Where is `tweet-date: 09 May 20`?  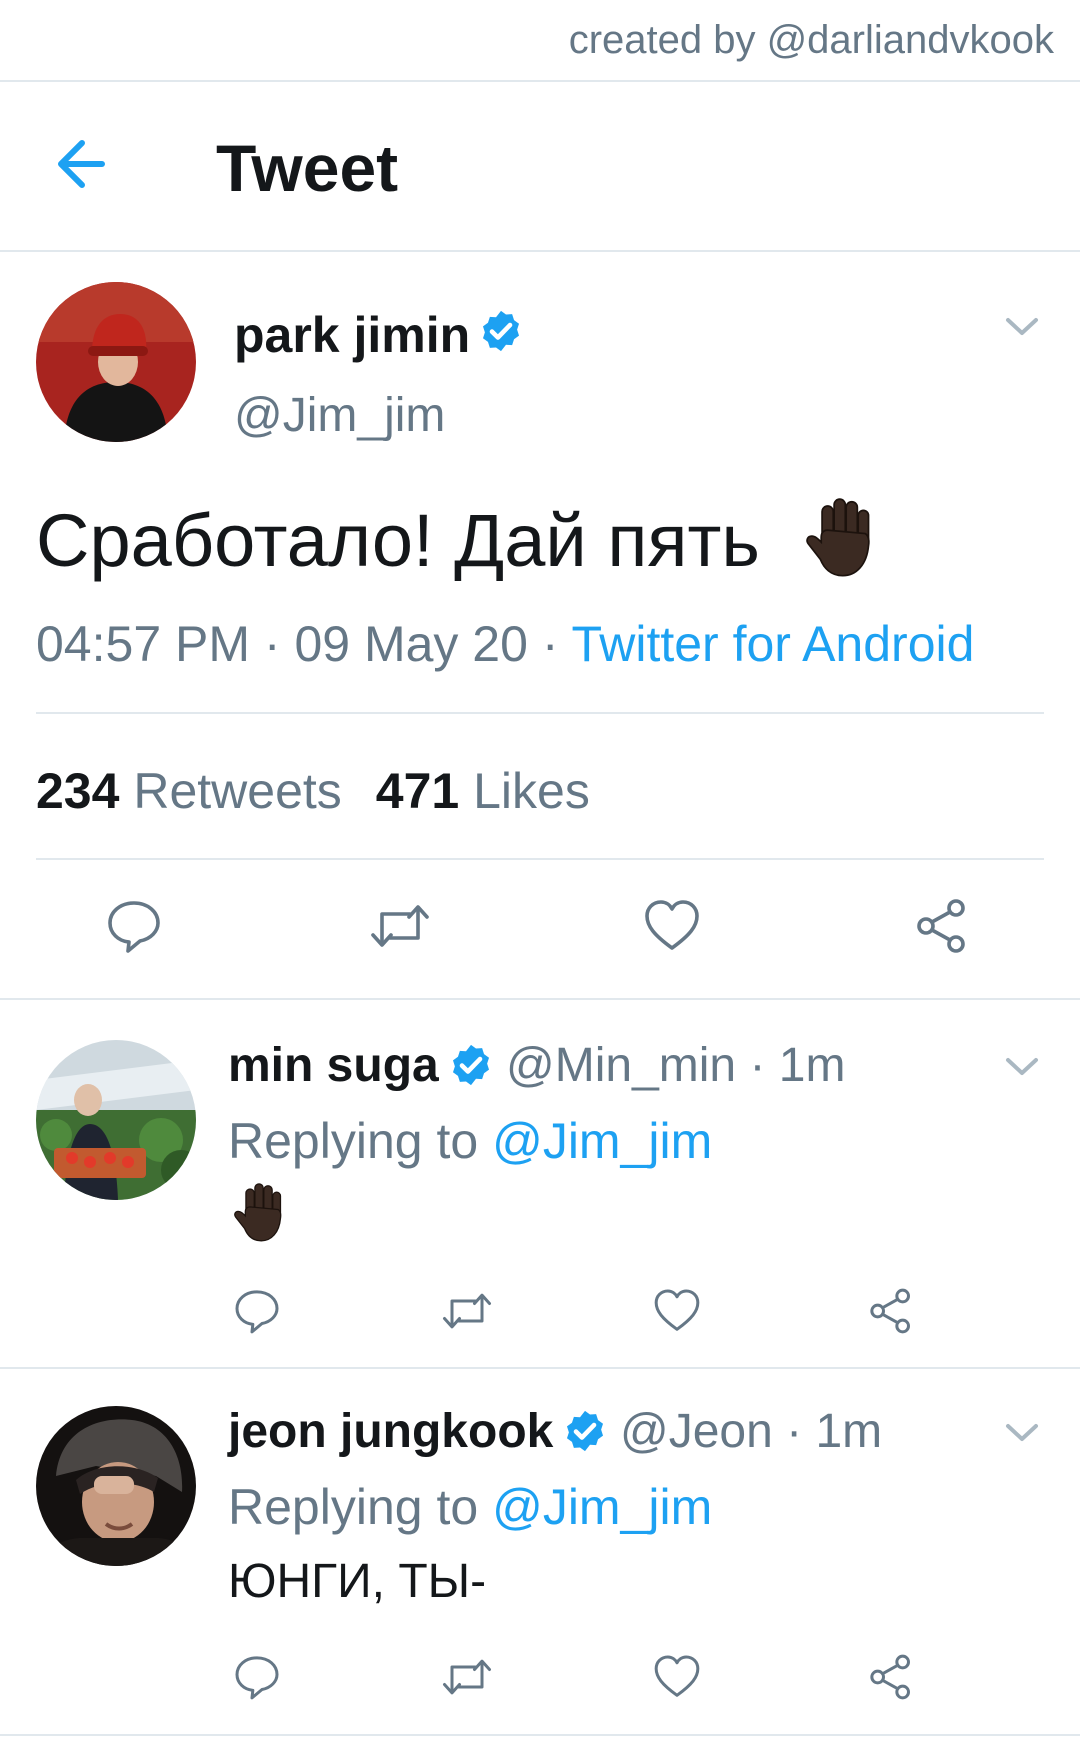
tweet-date: 09 May 20 is located at coordinates (411, 644).